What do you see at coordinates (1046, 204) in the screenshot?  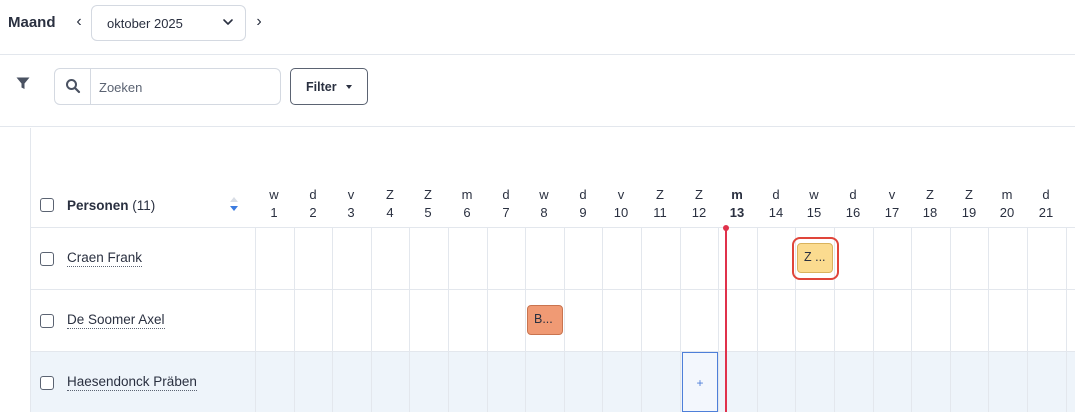 I see `day-header: d 21` at bounding box center [1046, 204].